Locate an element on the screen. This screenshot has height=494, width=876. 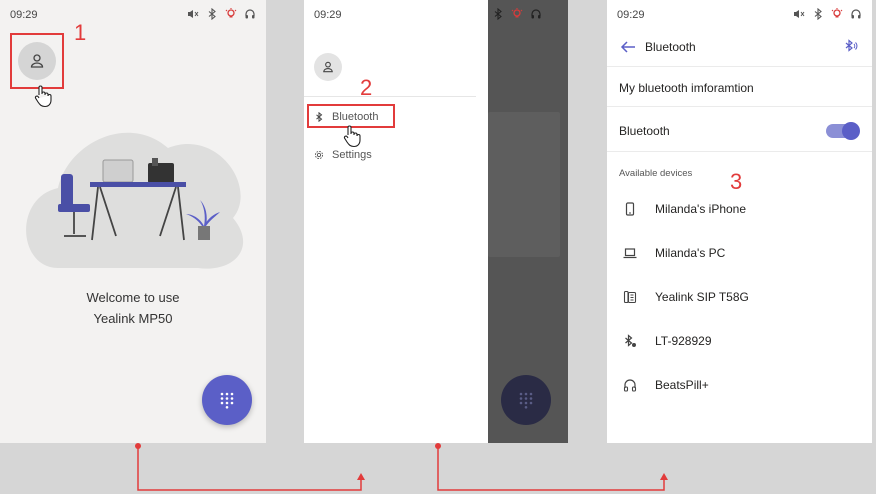
desk-illustration is located at coordinates (135, 200).